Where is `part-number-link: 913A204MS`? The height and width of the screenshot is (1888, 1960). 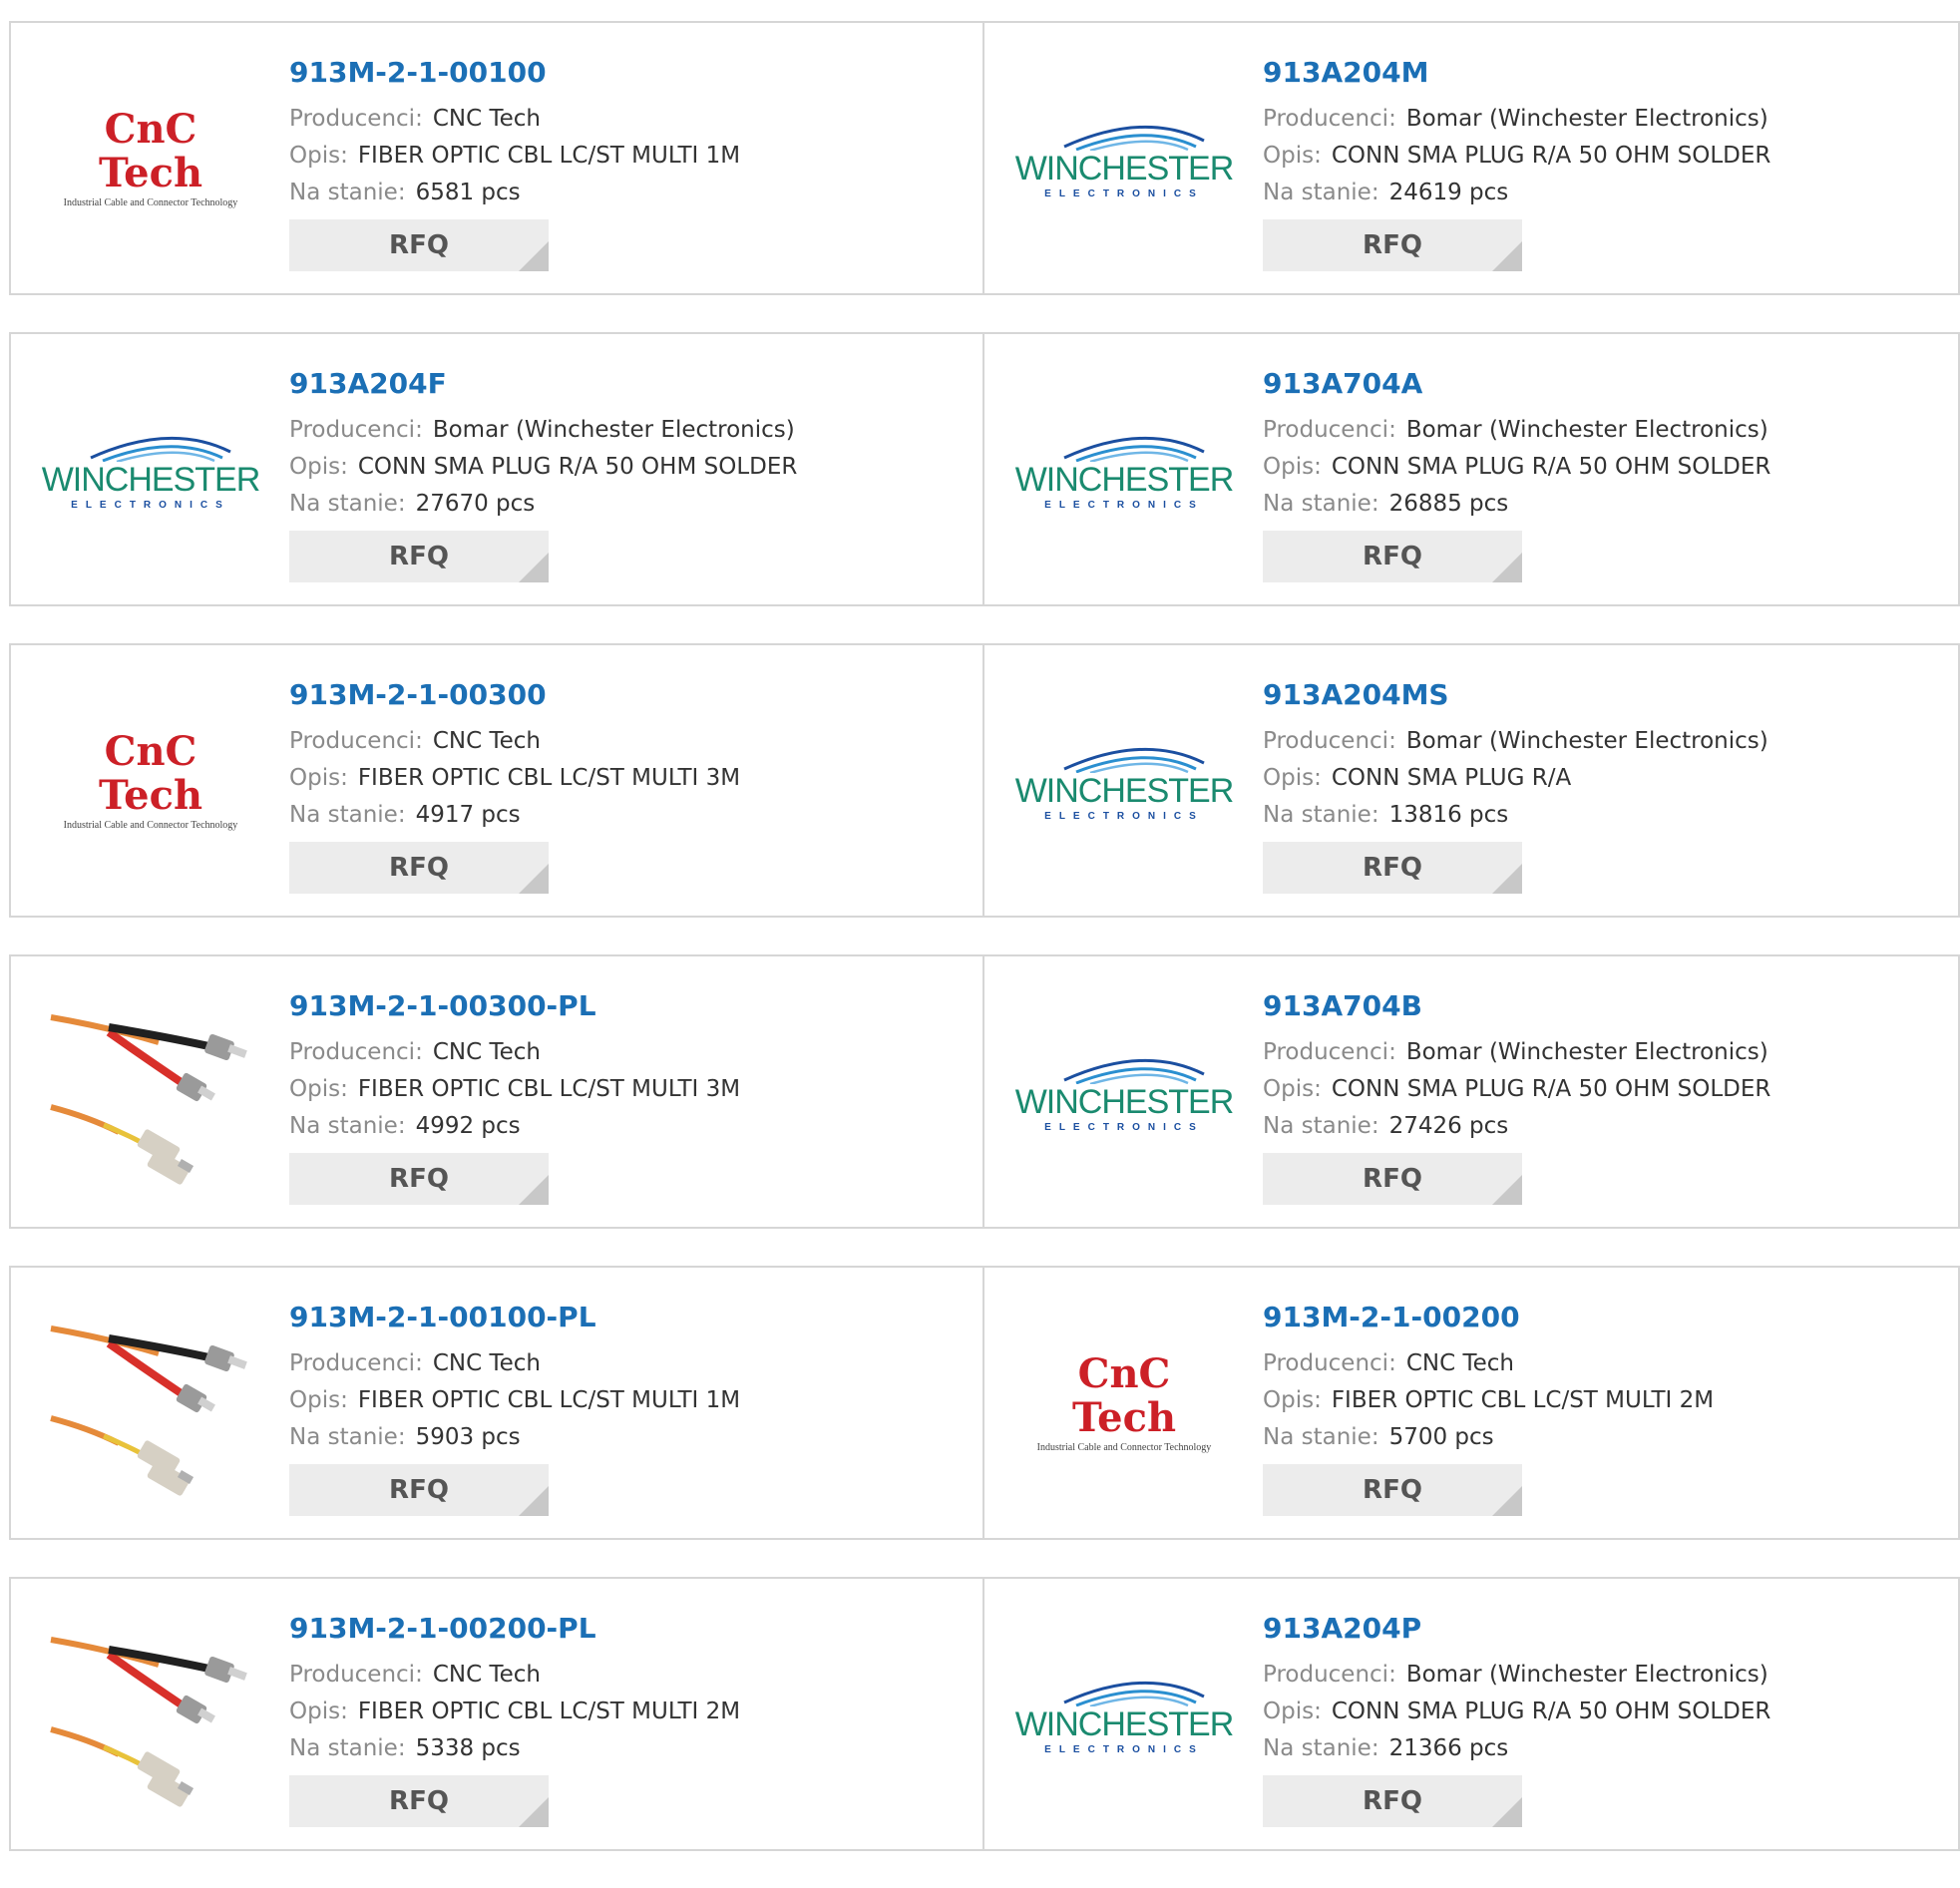 part-number-link: 913A204MS is located at coordinates (1516, 695).